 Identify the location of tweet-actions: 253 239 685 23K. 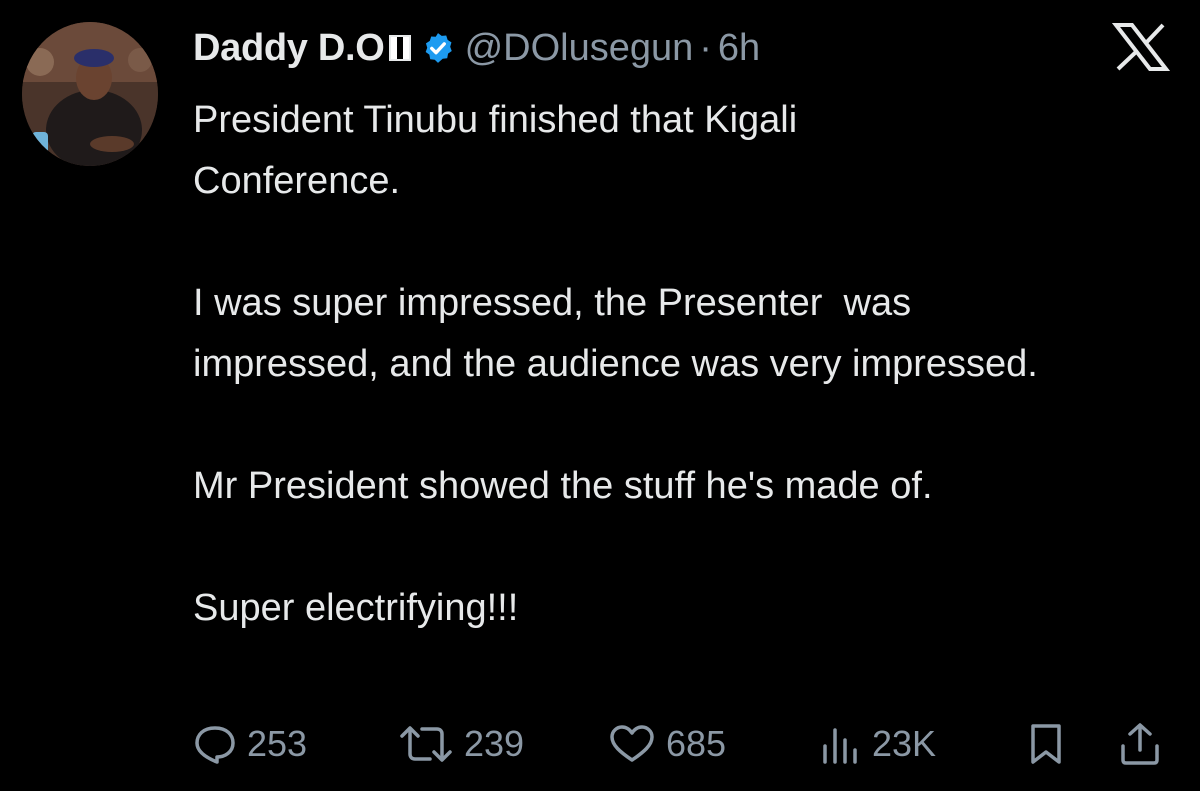
(685, 744).